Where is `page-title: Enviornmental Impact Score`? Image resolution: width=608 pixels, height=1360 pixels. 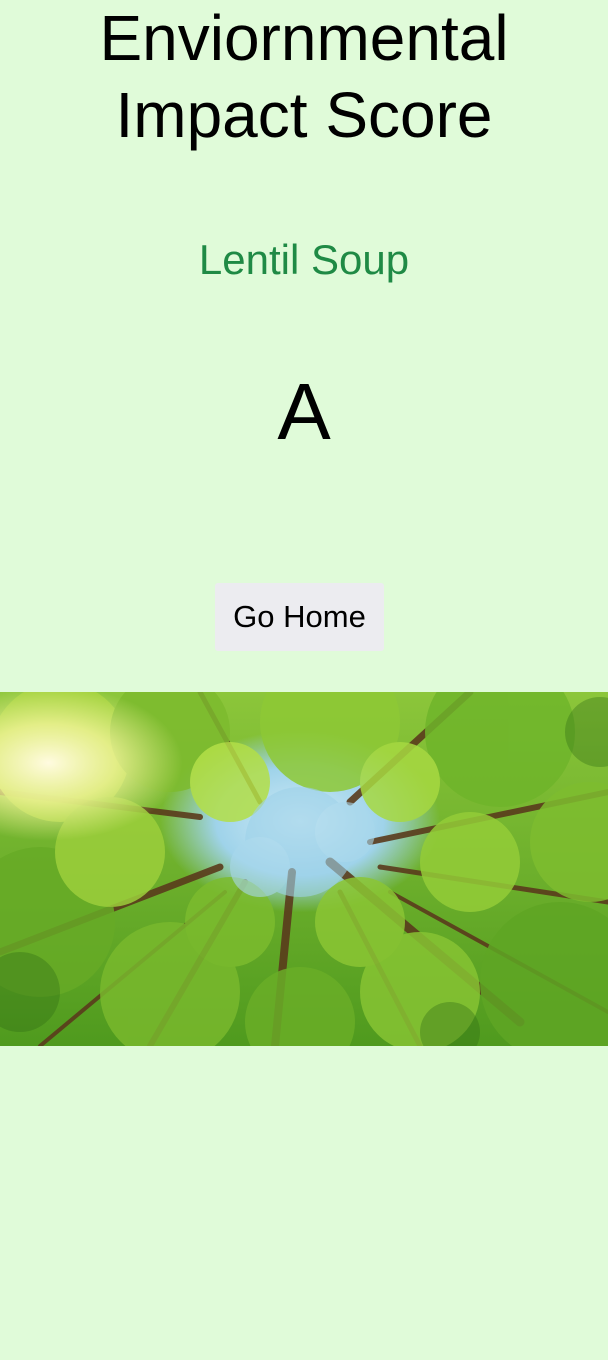 page-title: Enviornmental Impact Score is located at coordinates (304, 77).